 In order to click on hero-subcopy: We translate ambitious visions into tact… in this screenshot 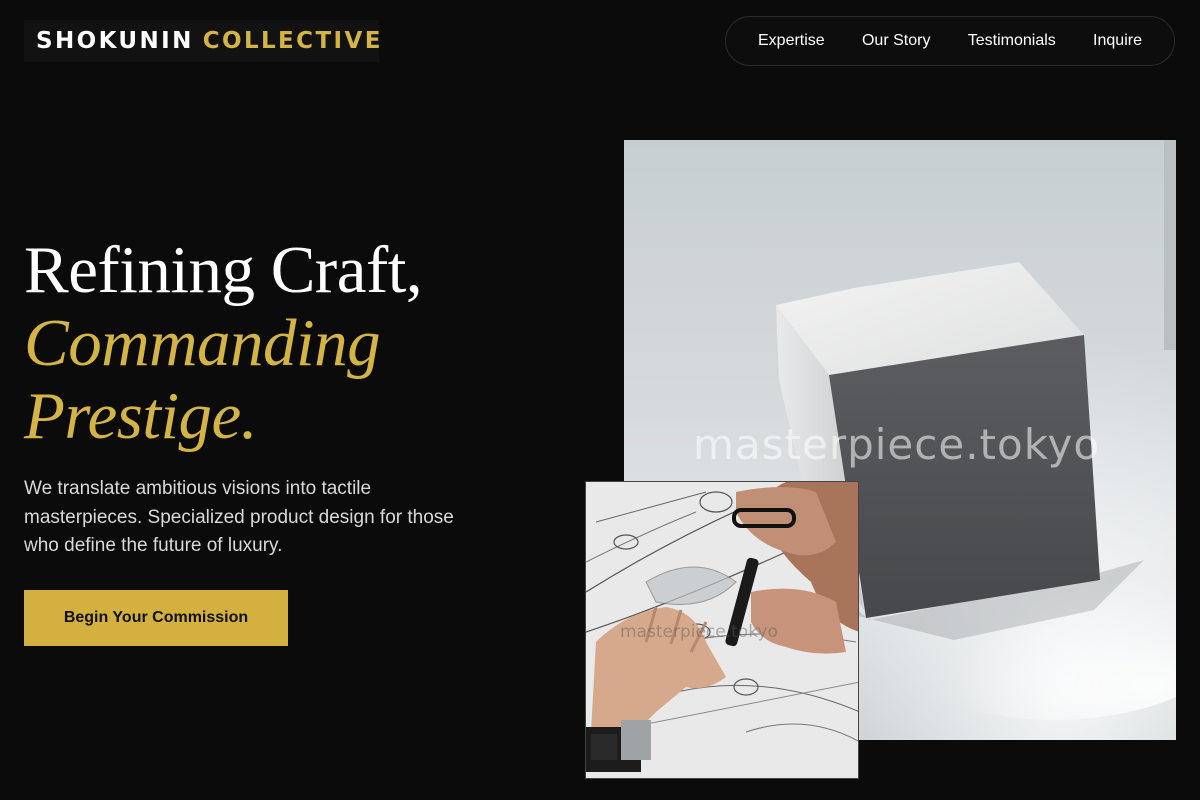, I will do `click(239, 517)`.